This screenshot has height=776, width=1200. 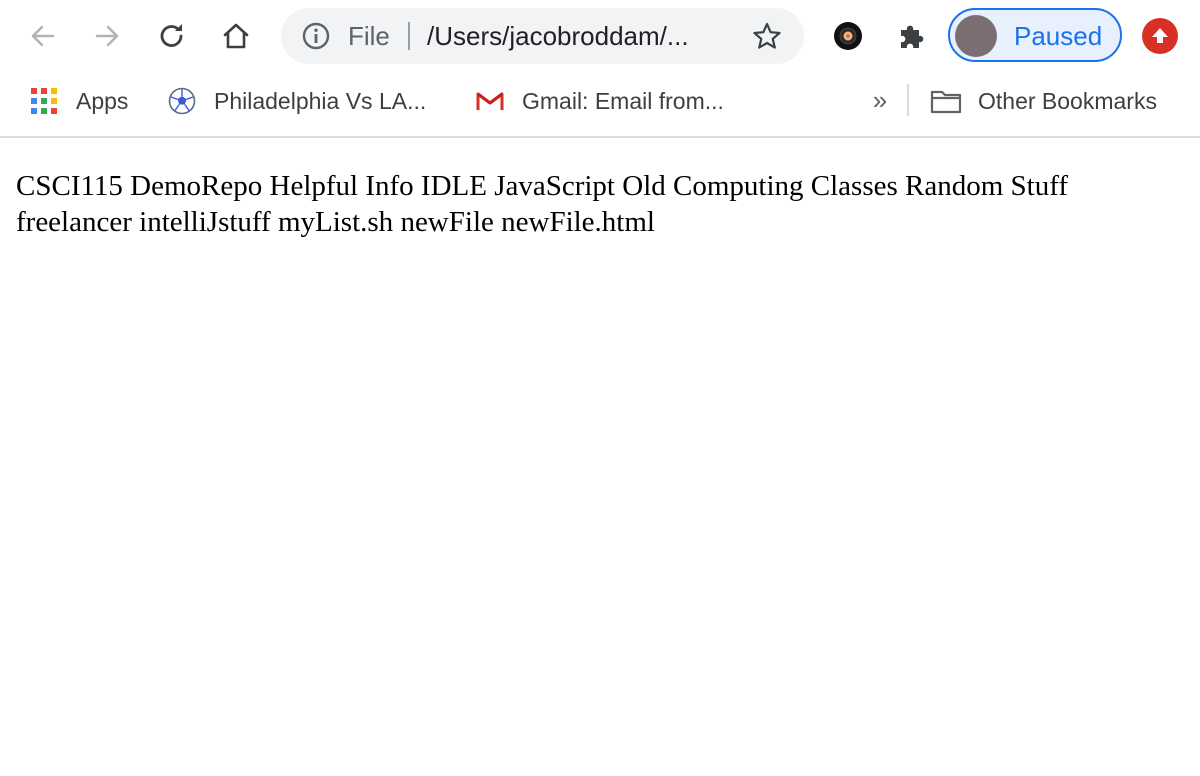 I want to click on star-icon, so click(x=767, y=36).